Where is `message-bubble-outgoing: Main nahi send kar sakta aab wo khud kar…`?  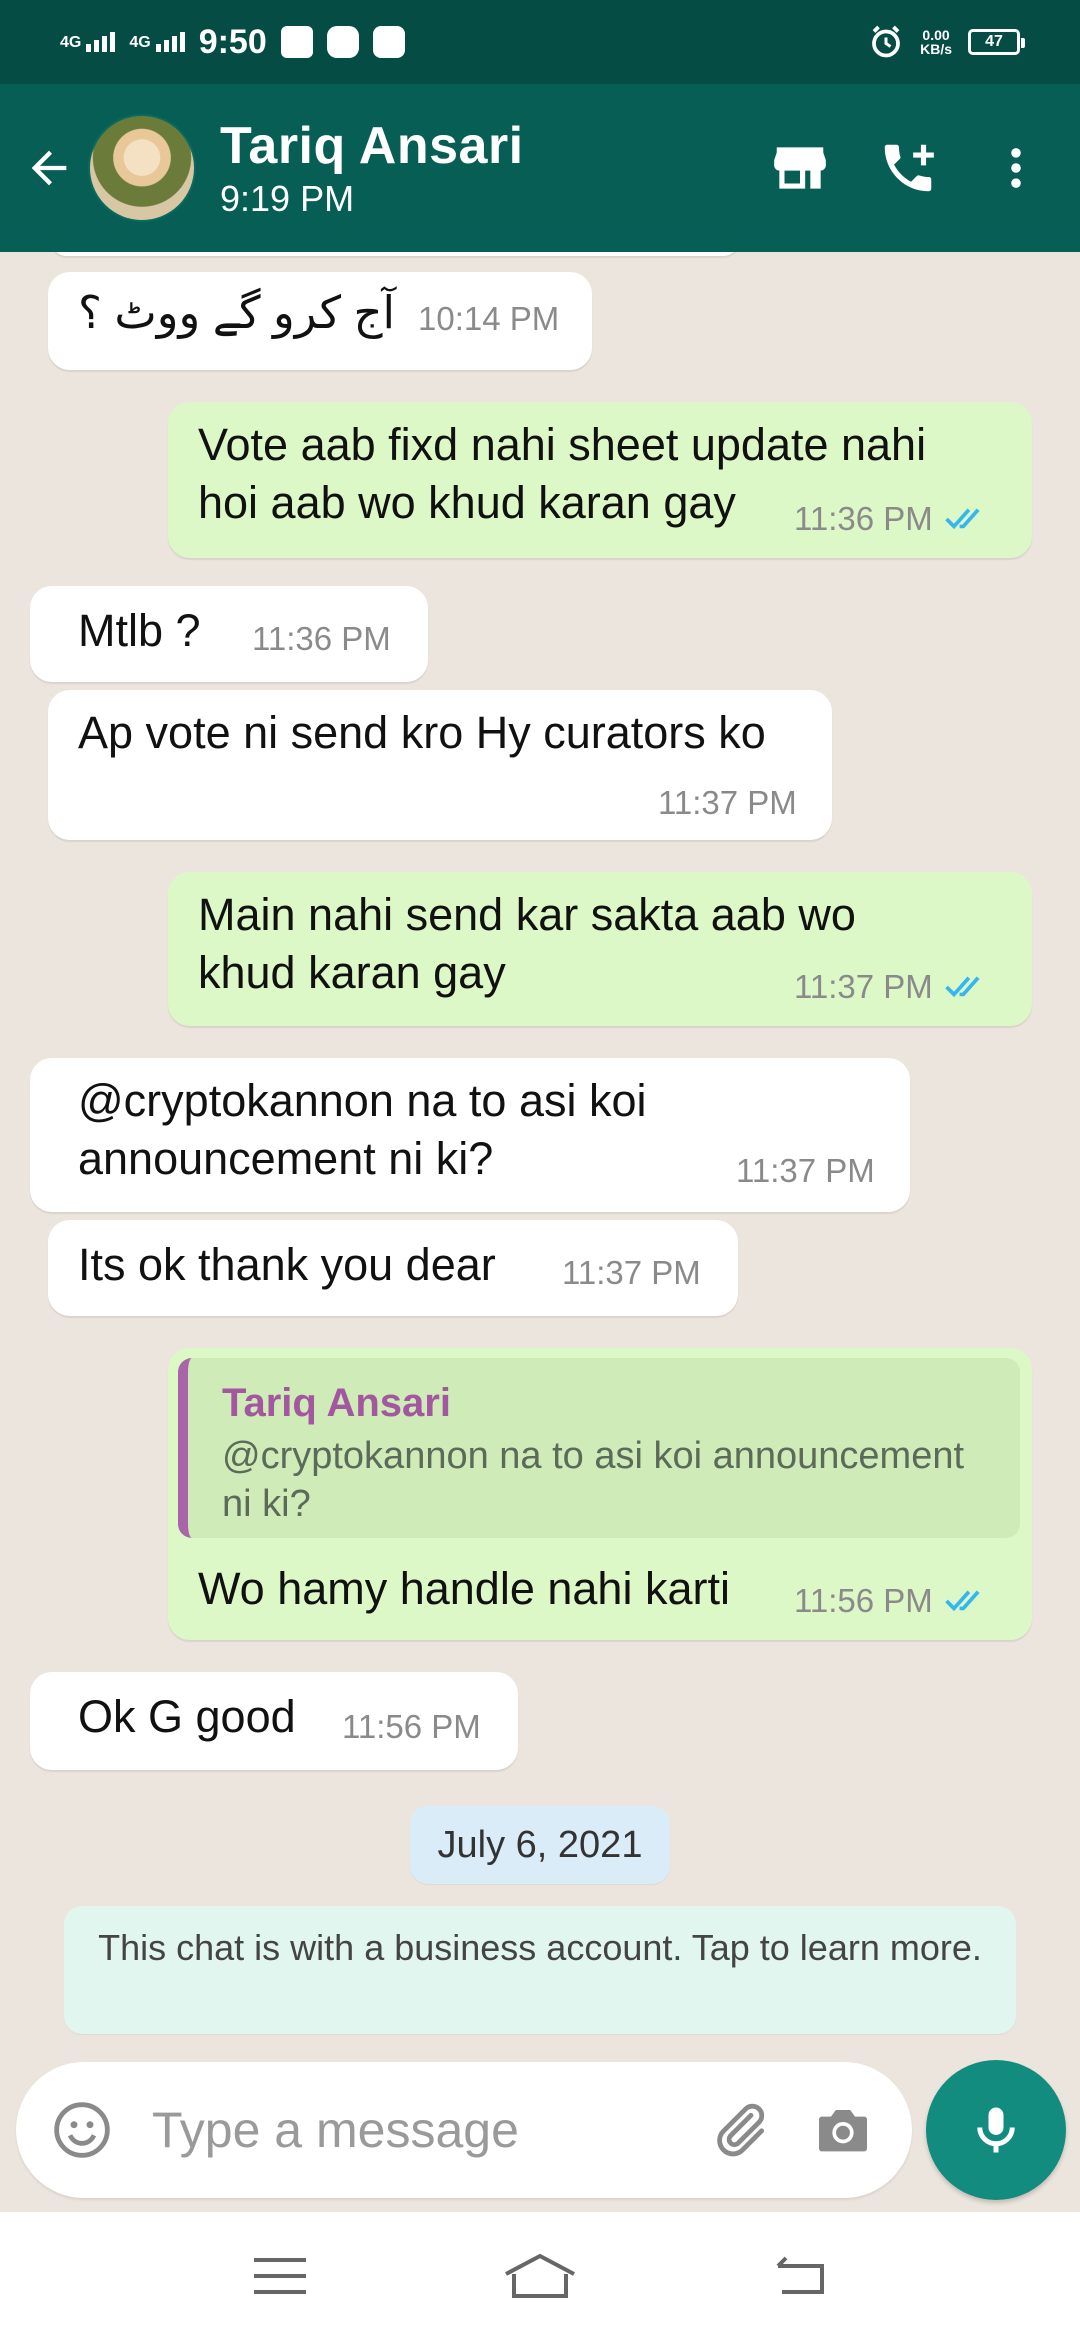 message-bubble-outgoing: Main nahi send kar sakta aab wo khud kar… is located at coordinates (600, 949).